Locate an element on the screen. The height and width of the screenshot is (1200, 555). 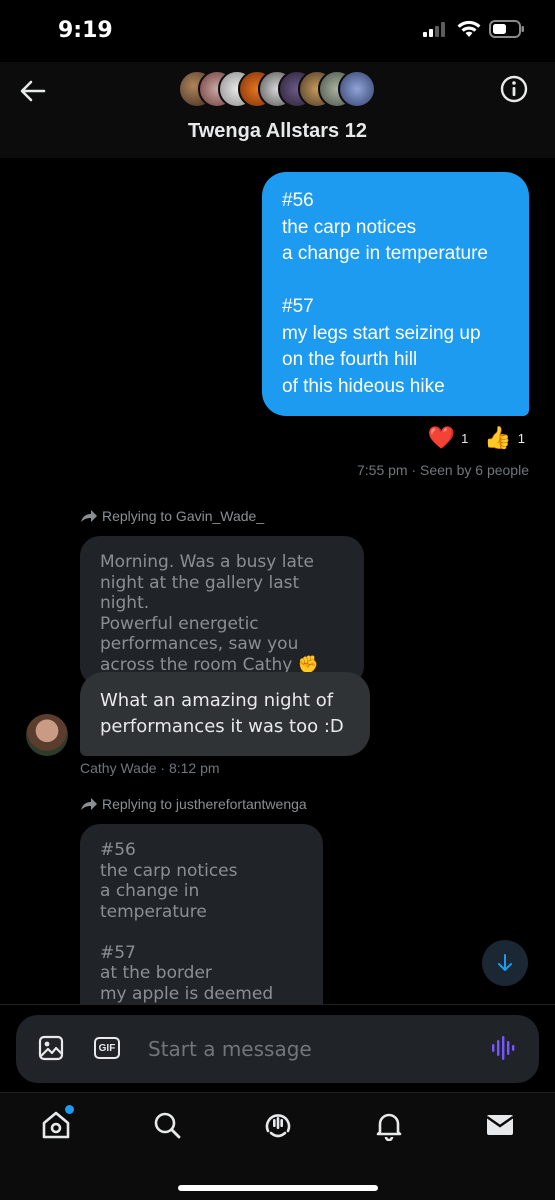
back-button is located at coordinates (33, 91).